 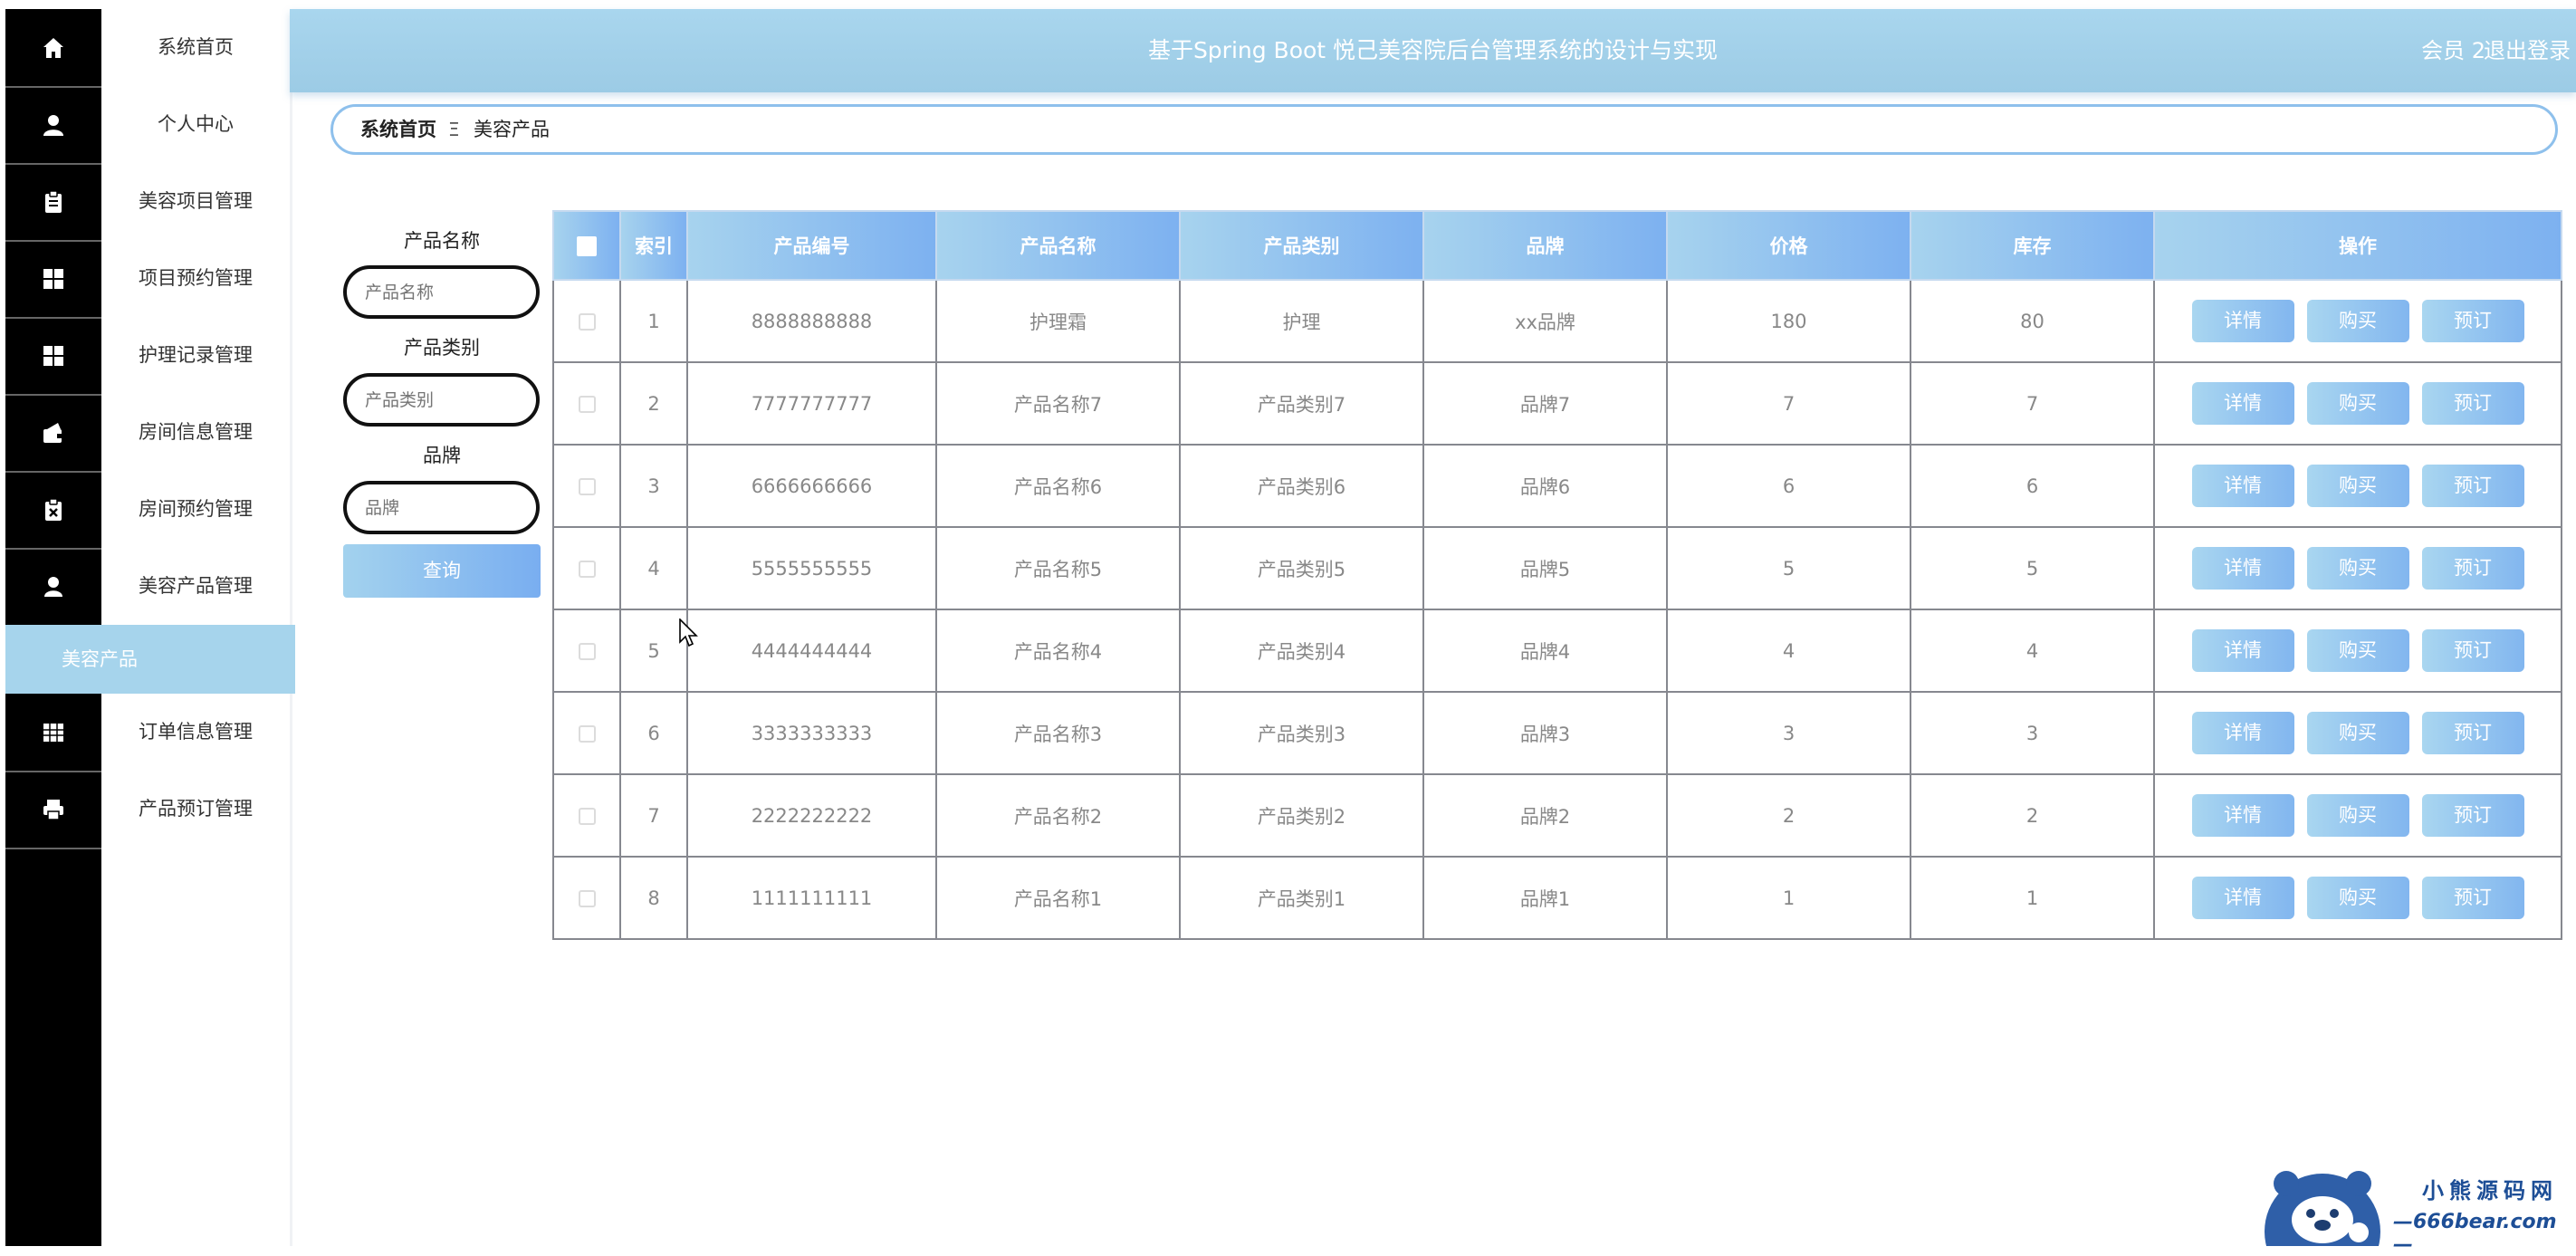 What do you see at coordinates (1301, 651) in the screenshot?
I see `cell-category: 产品类别4` at bounding box center [1301, 651].